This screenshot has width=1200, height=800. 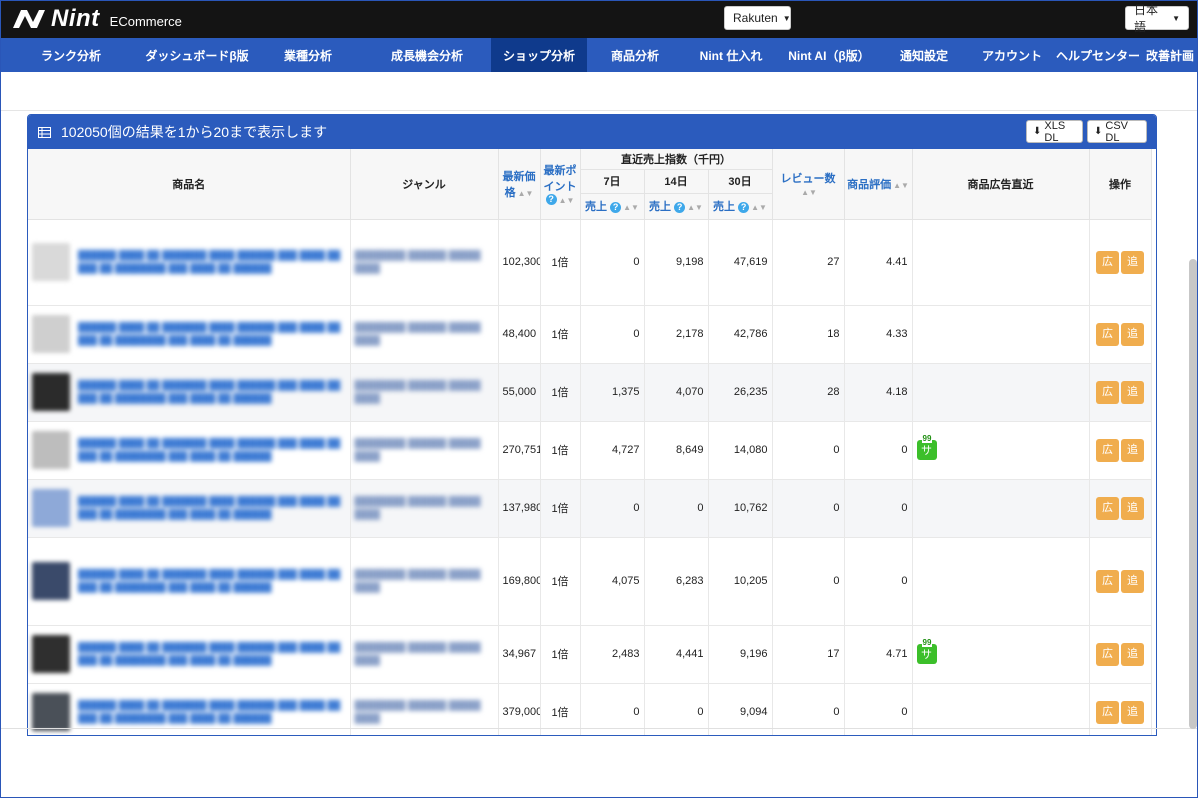 I want to click on nav-product-analysis: 商品分析, so click(x=635, y=55).